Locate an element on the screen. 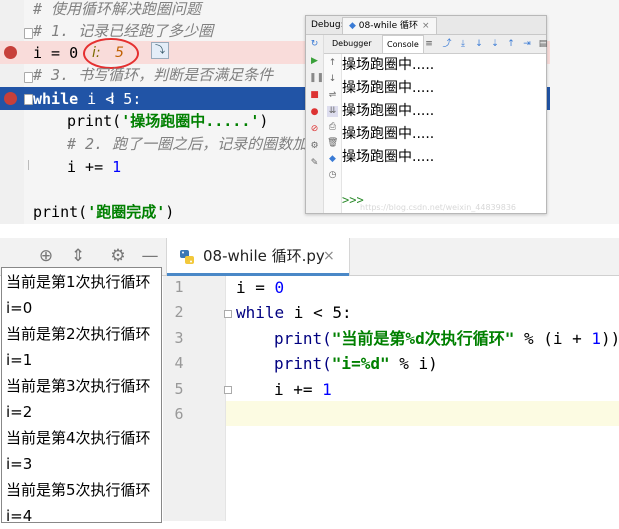  crosshair-icon: ⊕ is located at coordinates (46, 256).